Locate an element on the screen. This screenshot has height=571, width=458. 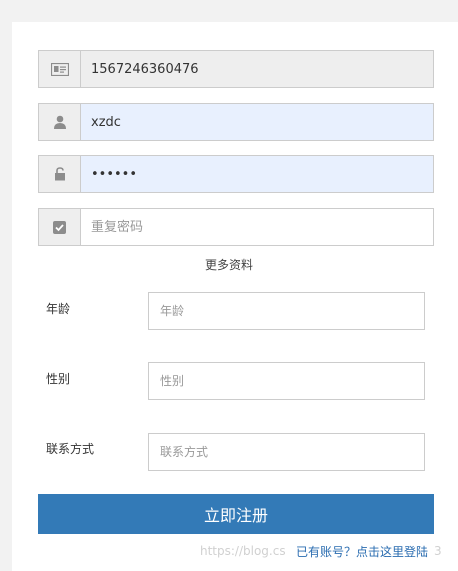
more-info-toggle: 更多资料 is located at coordinates (229, 264).